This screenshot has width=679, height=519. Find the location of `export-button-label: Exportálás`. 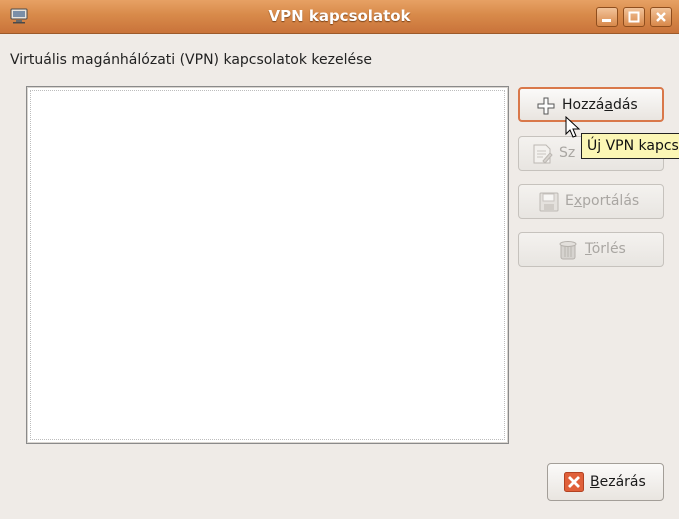

export-button-label: Exportálás is located at coordinates (602, 201).